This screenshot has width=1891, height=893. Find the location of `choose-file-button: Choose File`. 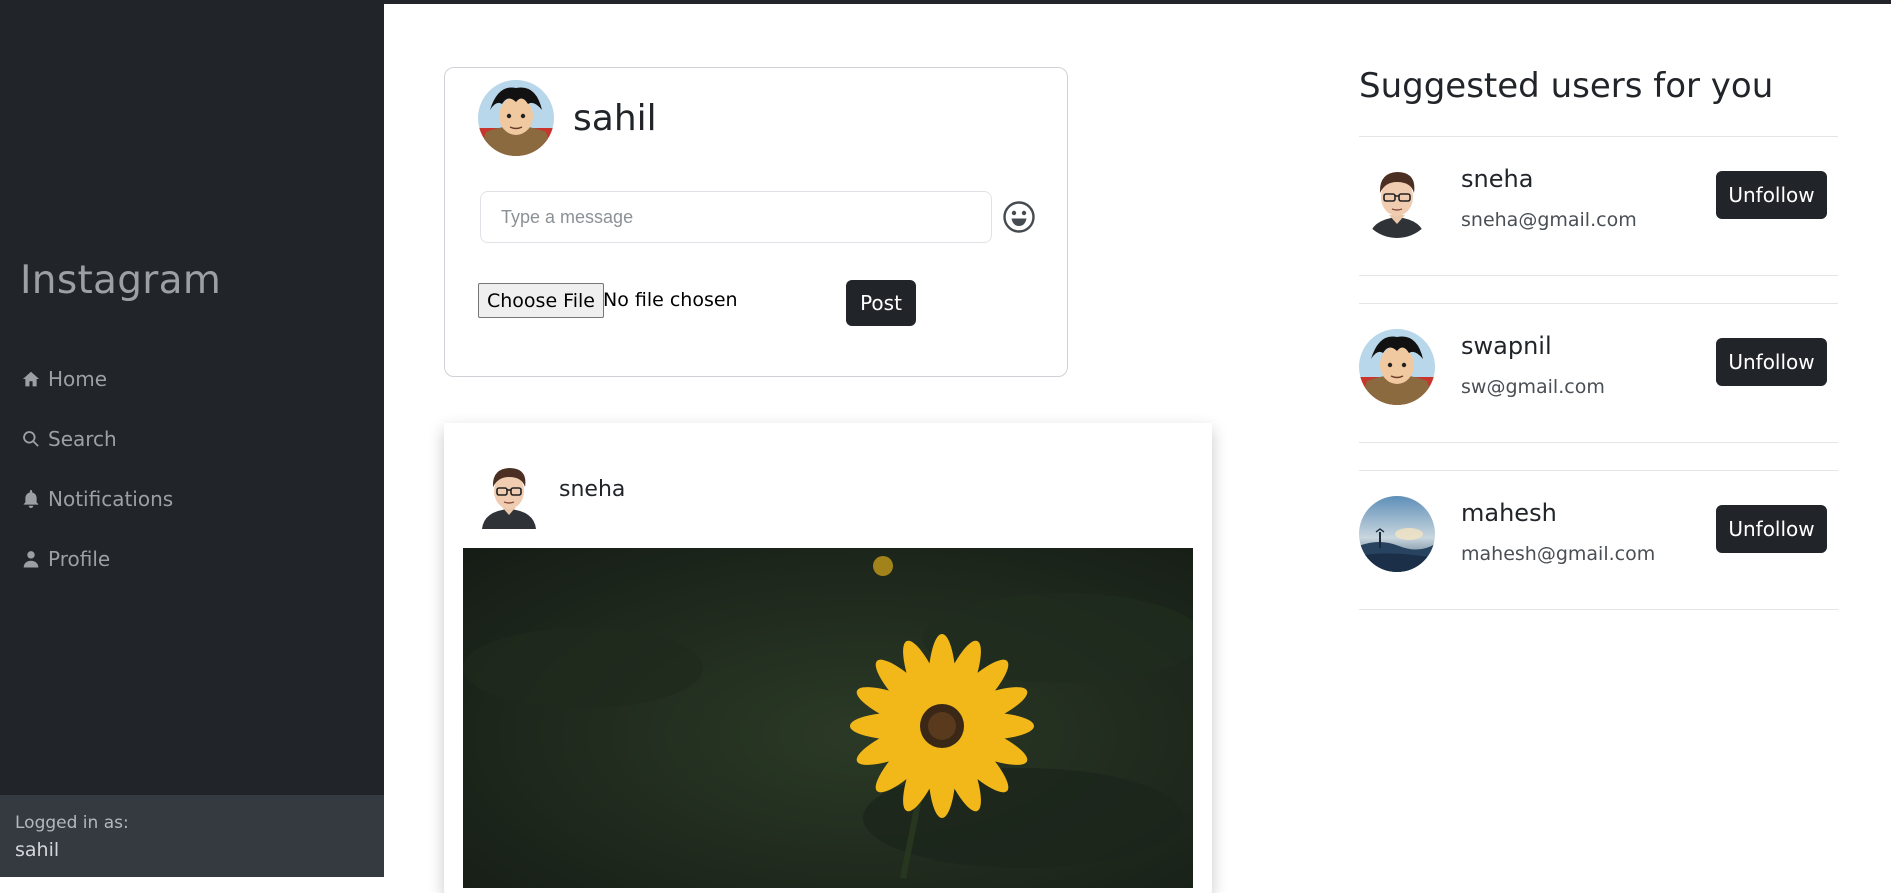

choose-file-button: Choose File is located at coordinates (541, 300).